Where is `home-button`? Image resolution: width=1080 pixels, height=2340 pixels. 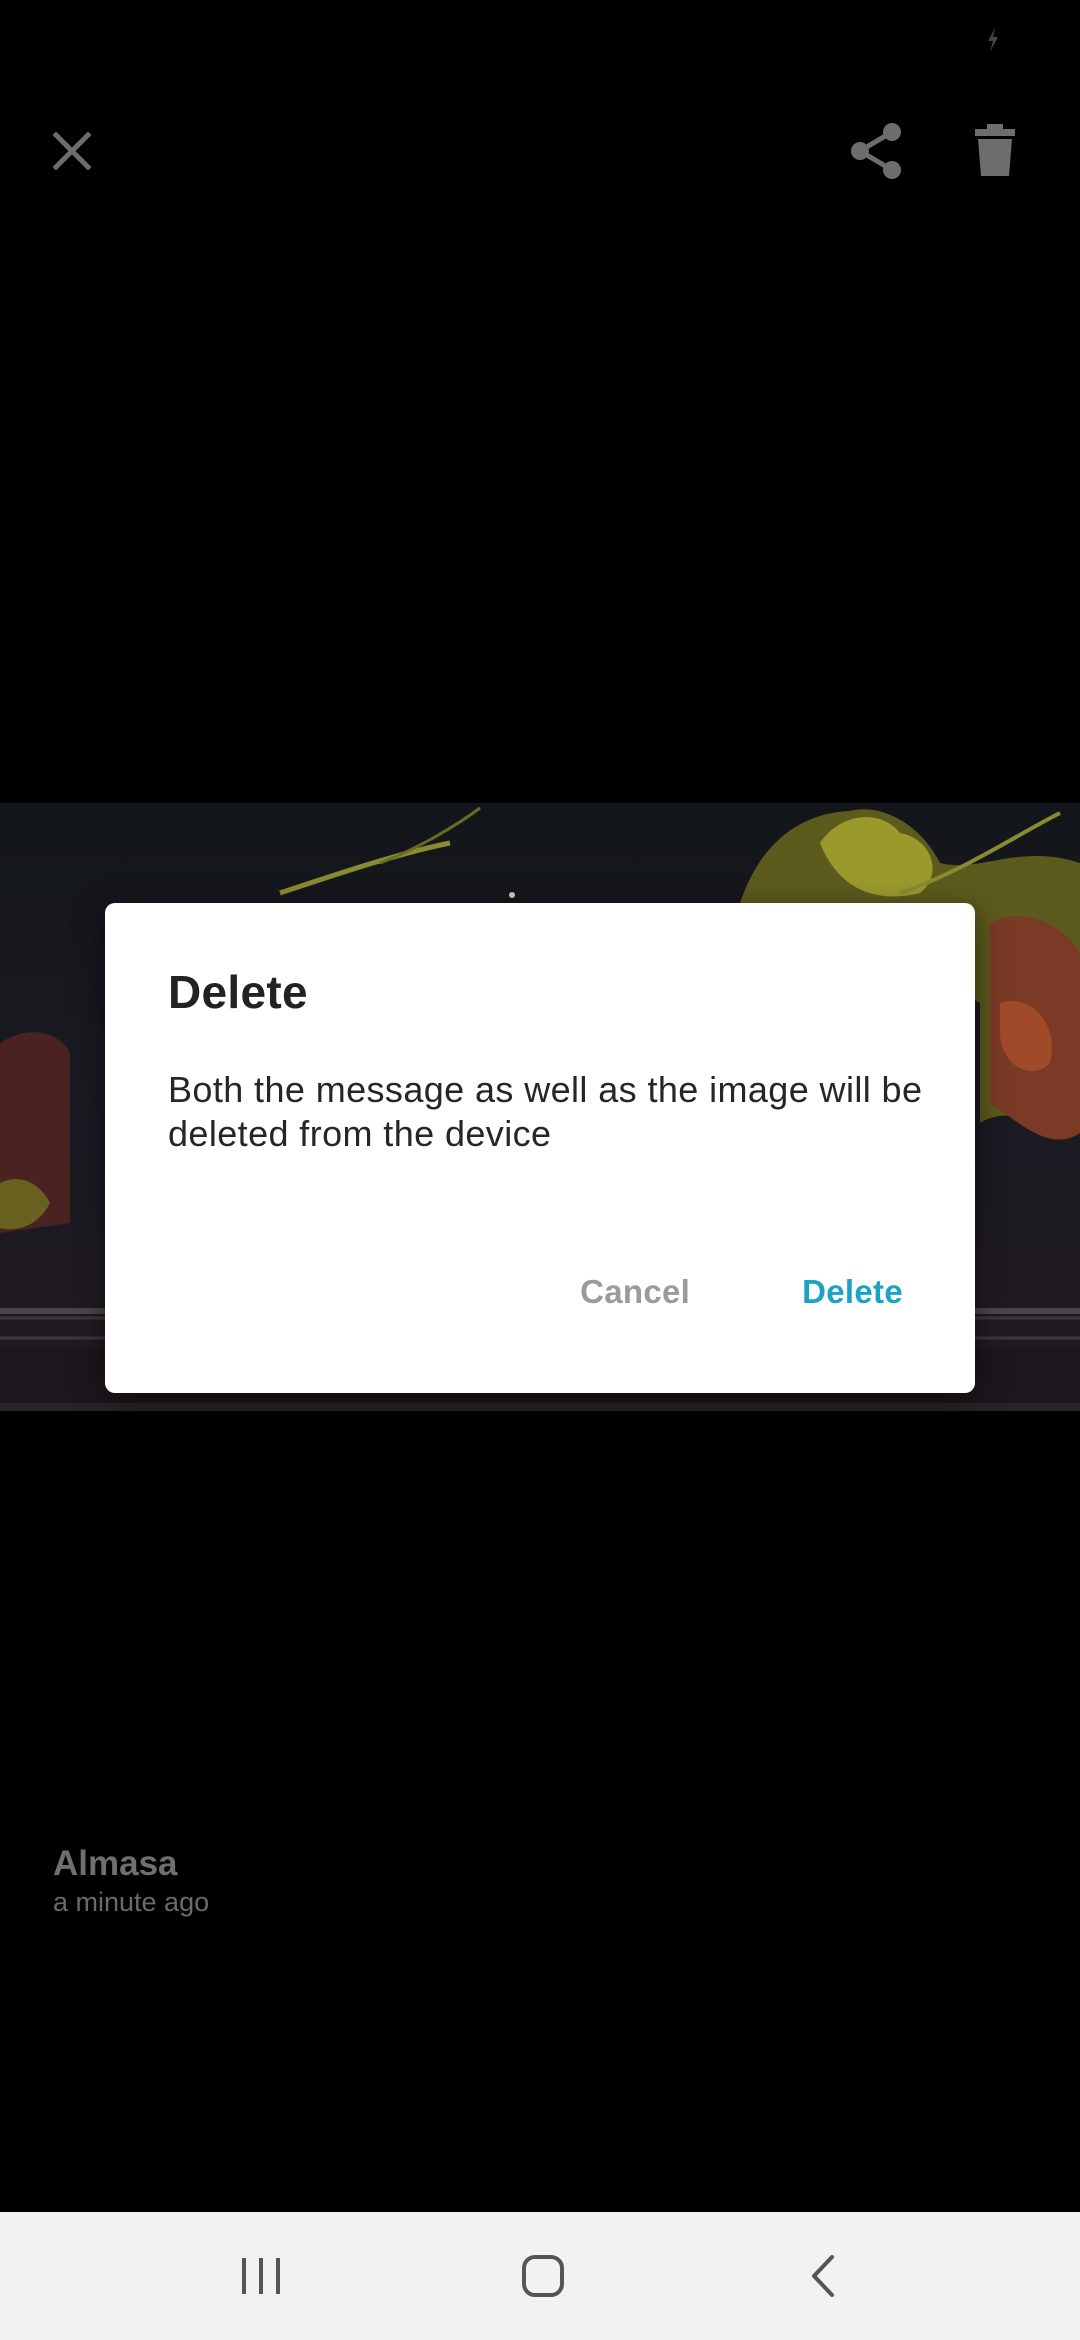 home-button is located at coordinates (543, 2276).